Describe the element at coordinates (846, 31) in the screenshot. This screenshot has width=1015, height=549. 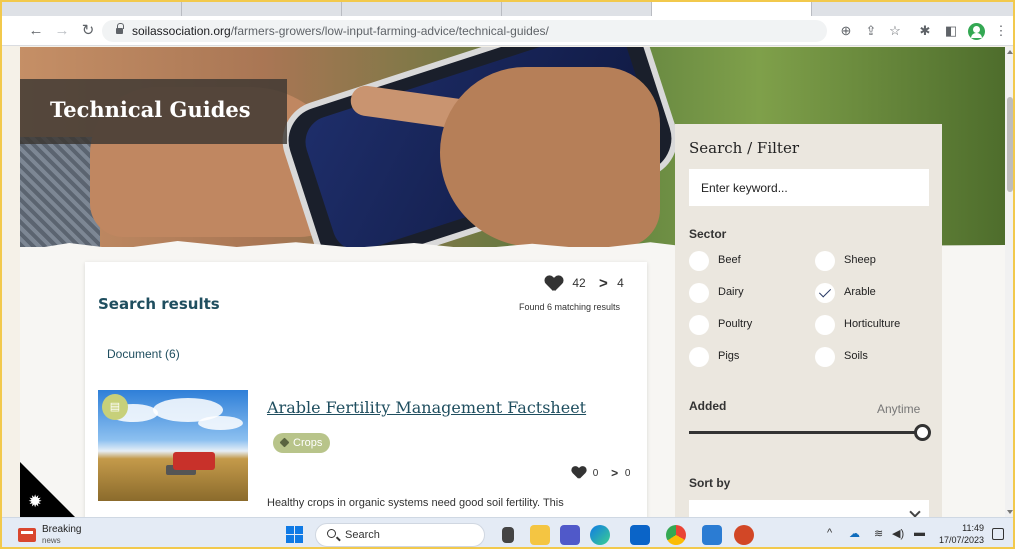
I see `zoom-icon: ⊕` at that location.